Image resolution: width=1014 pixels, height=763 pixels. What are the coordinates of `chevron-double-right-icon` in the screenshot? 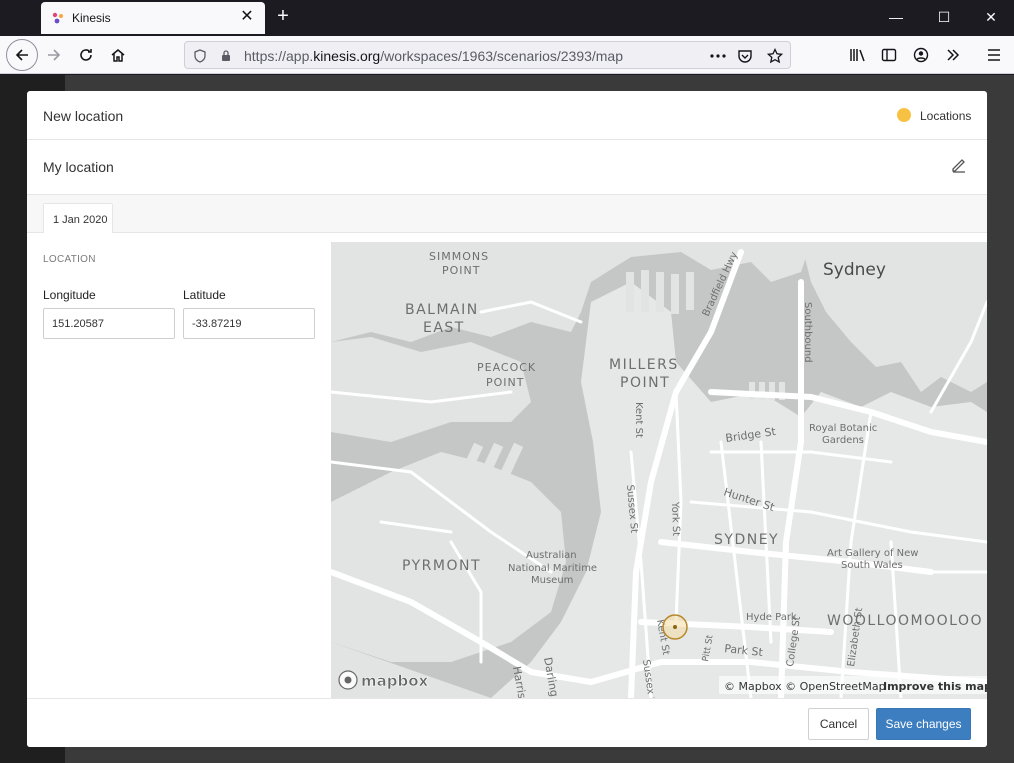 It's located at (953, 55).